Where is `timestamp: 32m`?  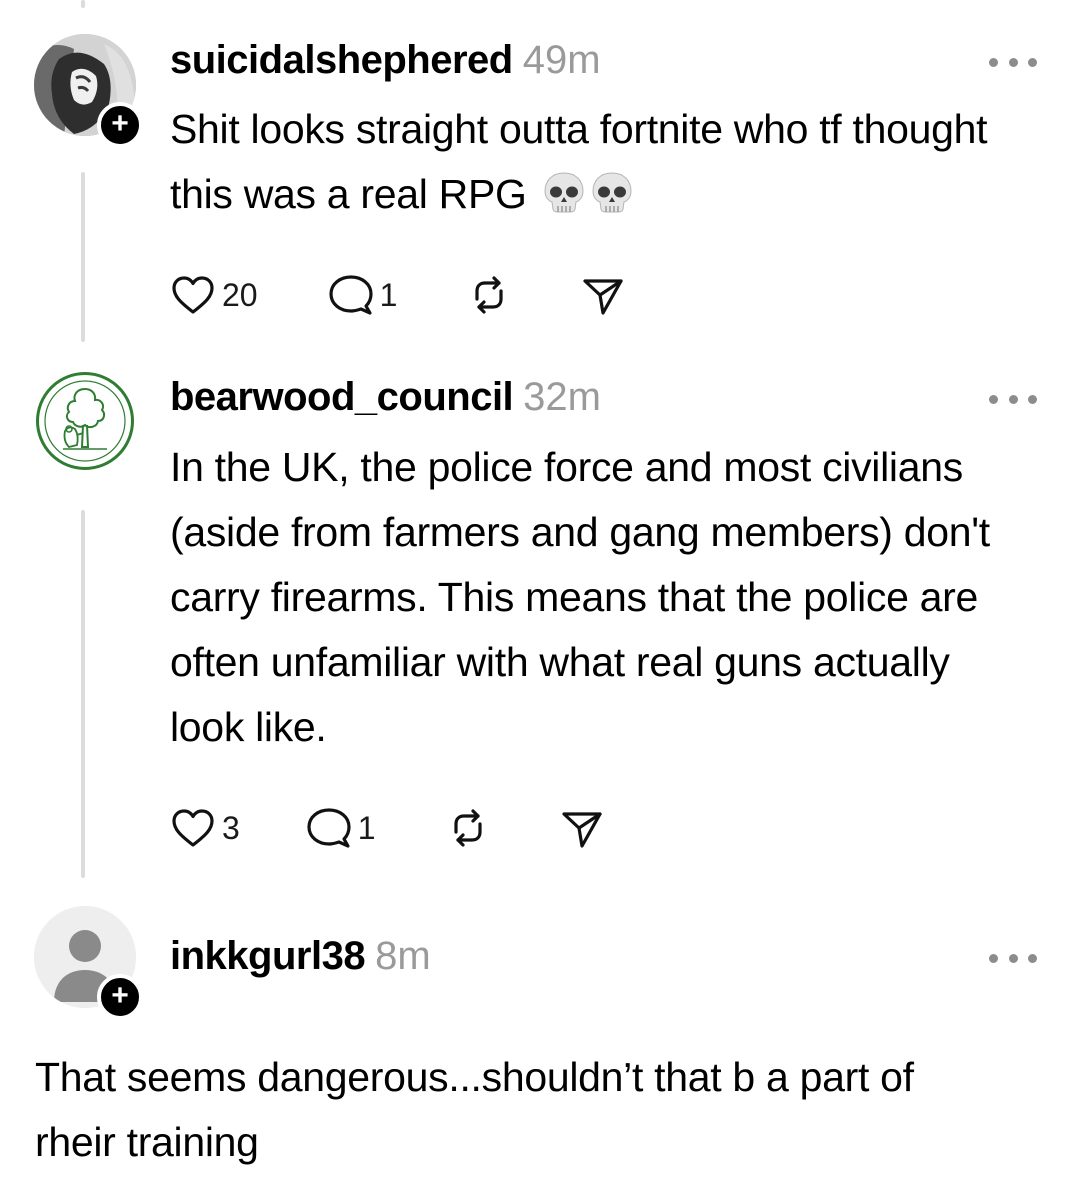
timestamp: 32m is located at coordinates (562, 397).